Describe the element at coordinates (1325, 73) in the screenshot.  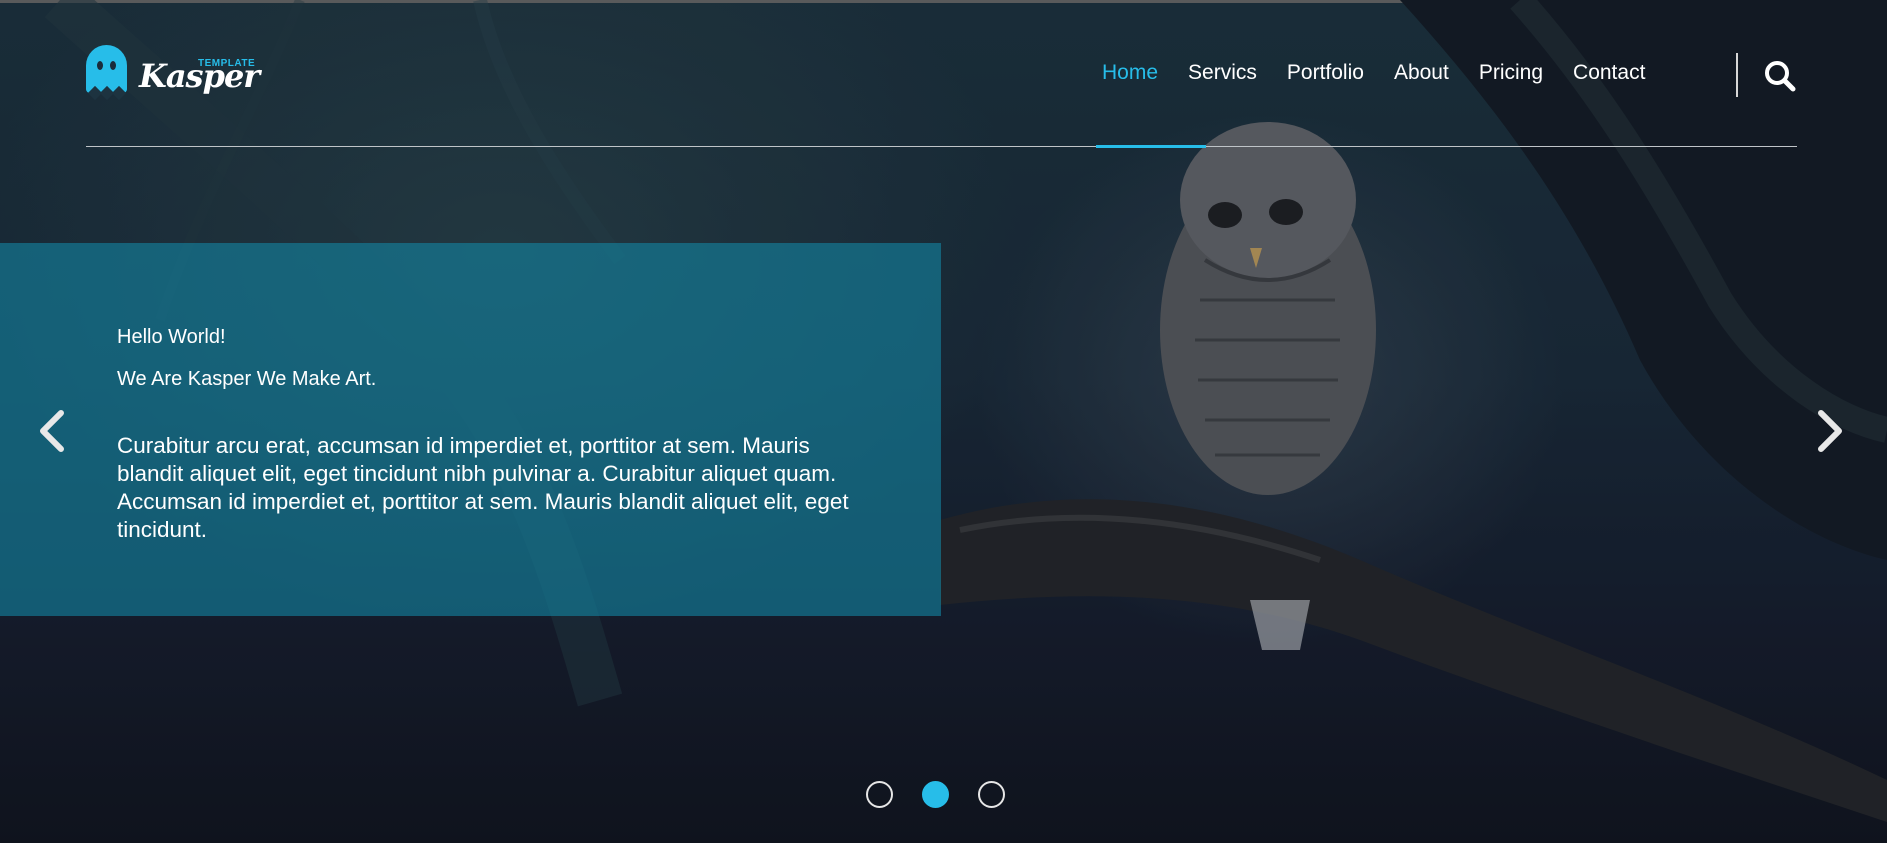
I see `nav-link-portfolio: Portfolio` at that location.